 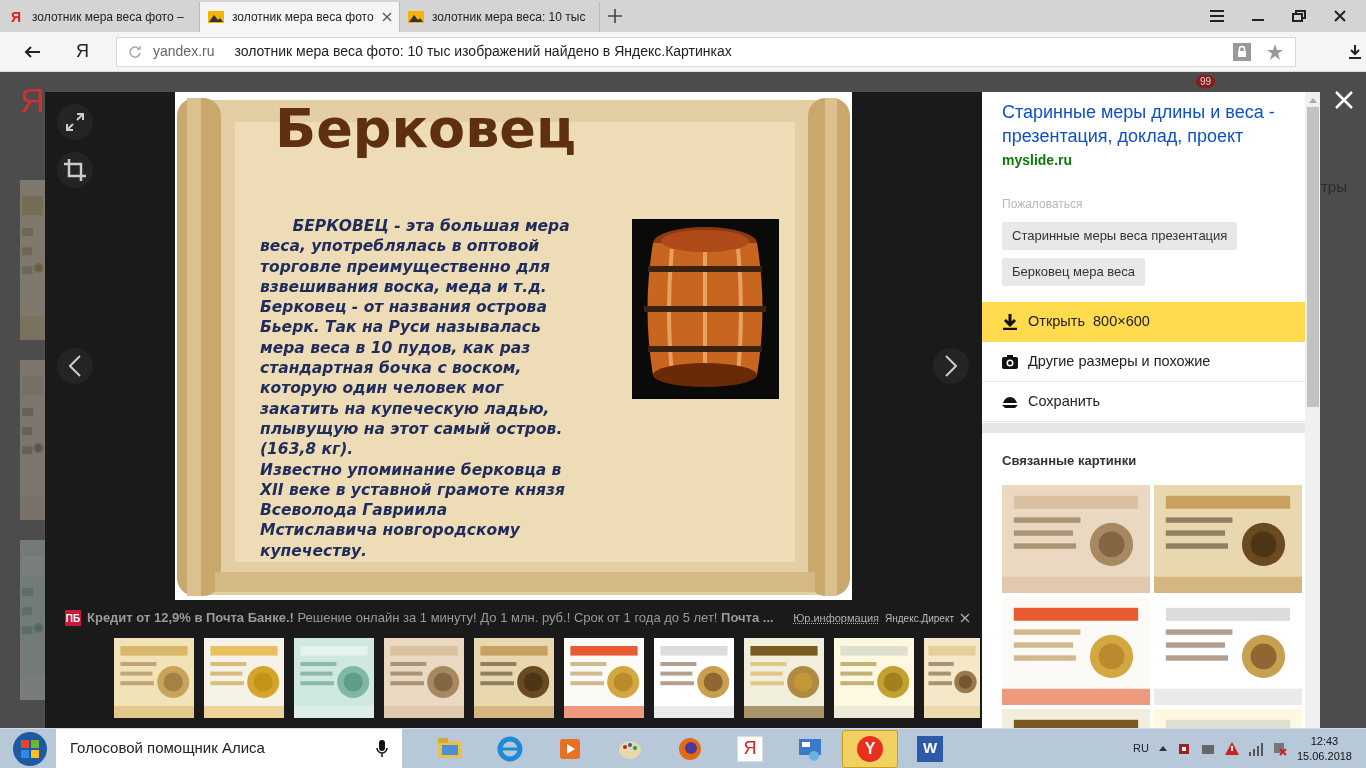 What do you see at coordinates (930, 748) in the screenshot?
I see `taskbar-app-button: W` at bounding box center [930, 748].